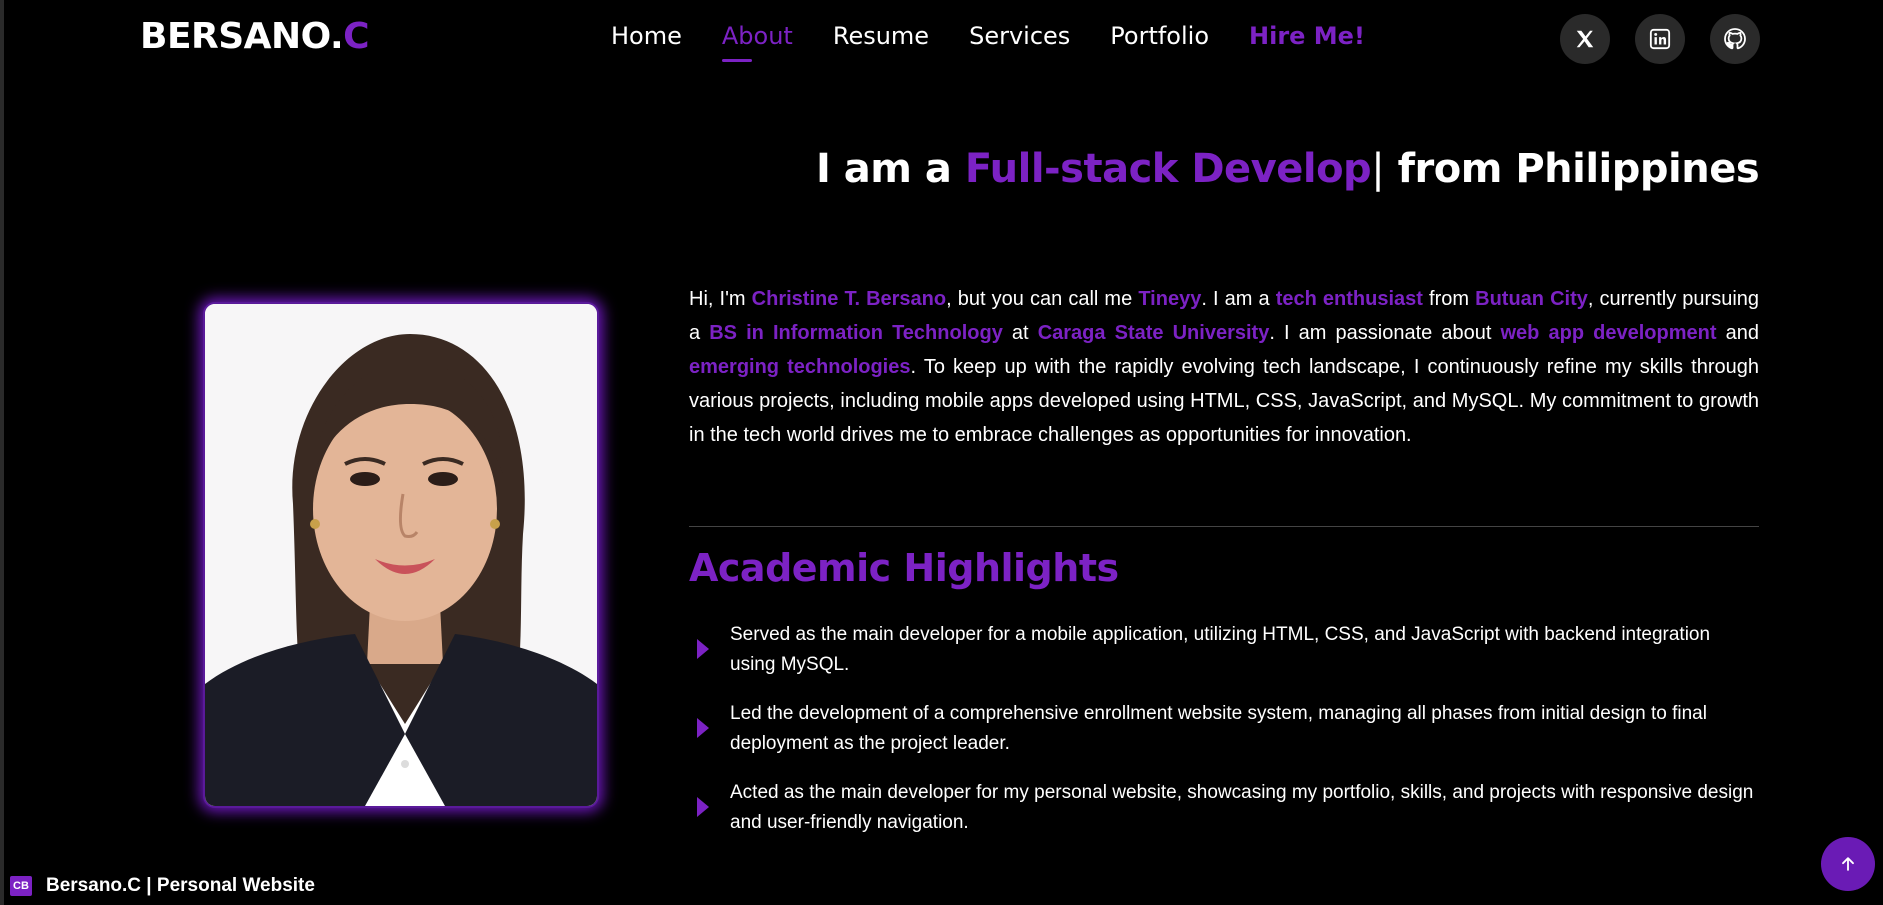 The width and height of the screenshot is (1883, 905). I want to click on academic-highlights-title: Academic Highlights, so click(904, 568).